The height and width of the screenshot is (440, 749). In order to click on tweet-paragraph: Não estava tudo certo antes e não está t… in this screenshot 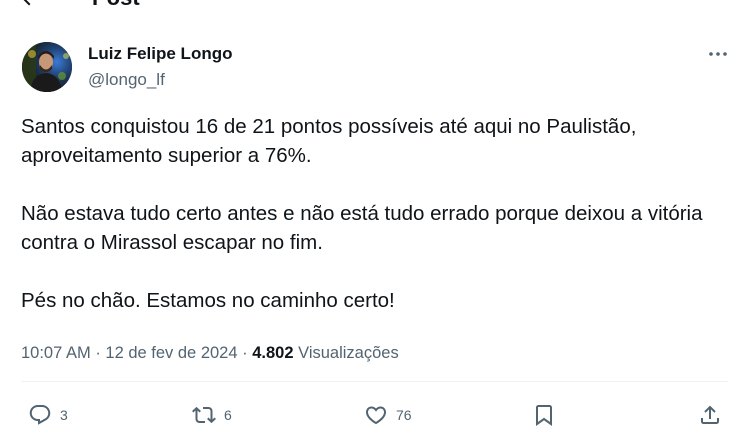, I will do `click(362, 228)`.